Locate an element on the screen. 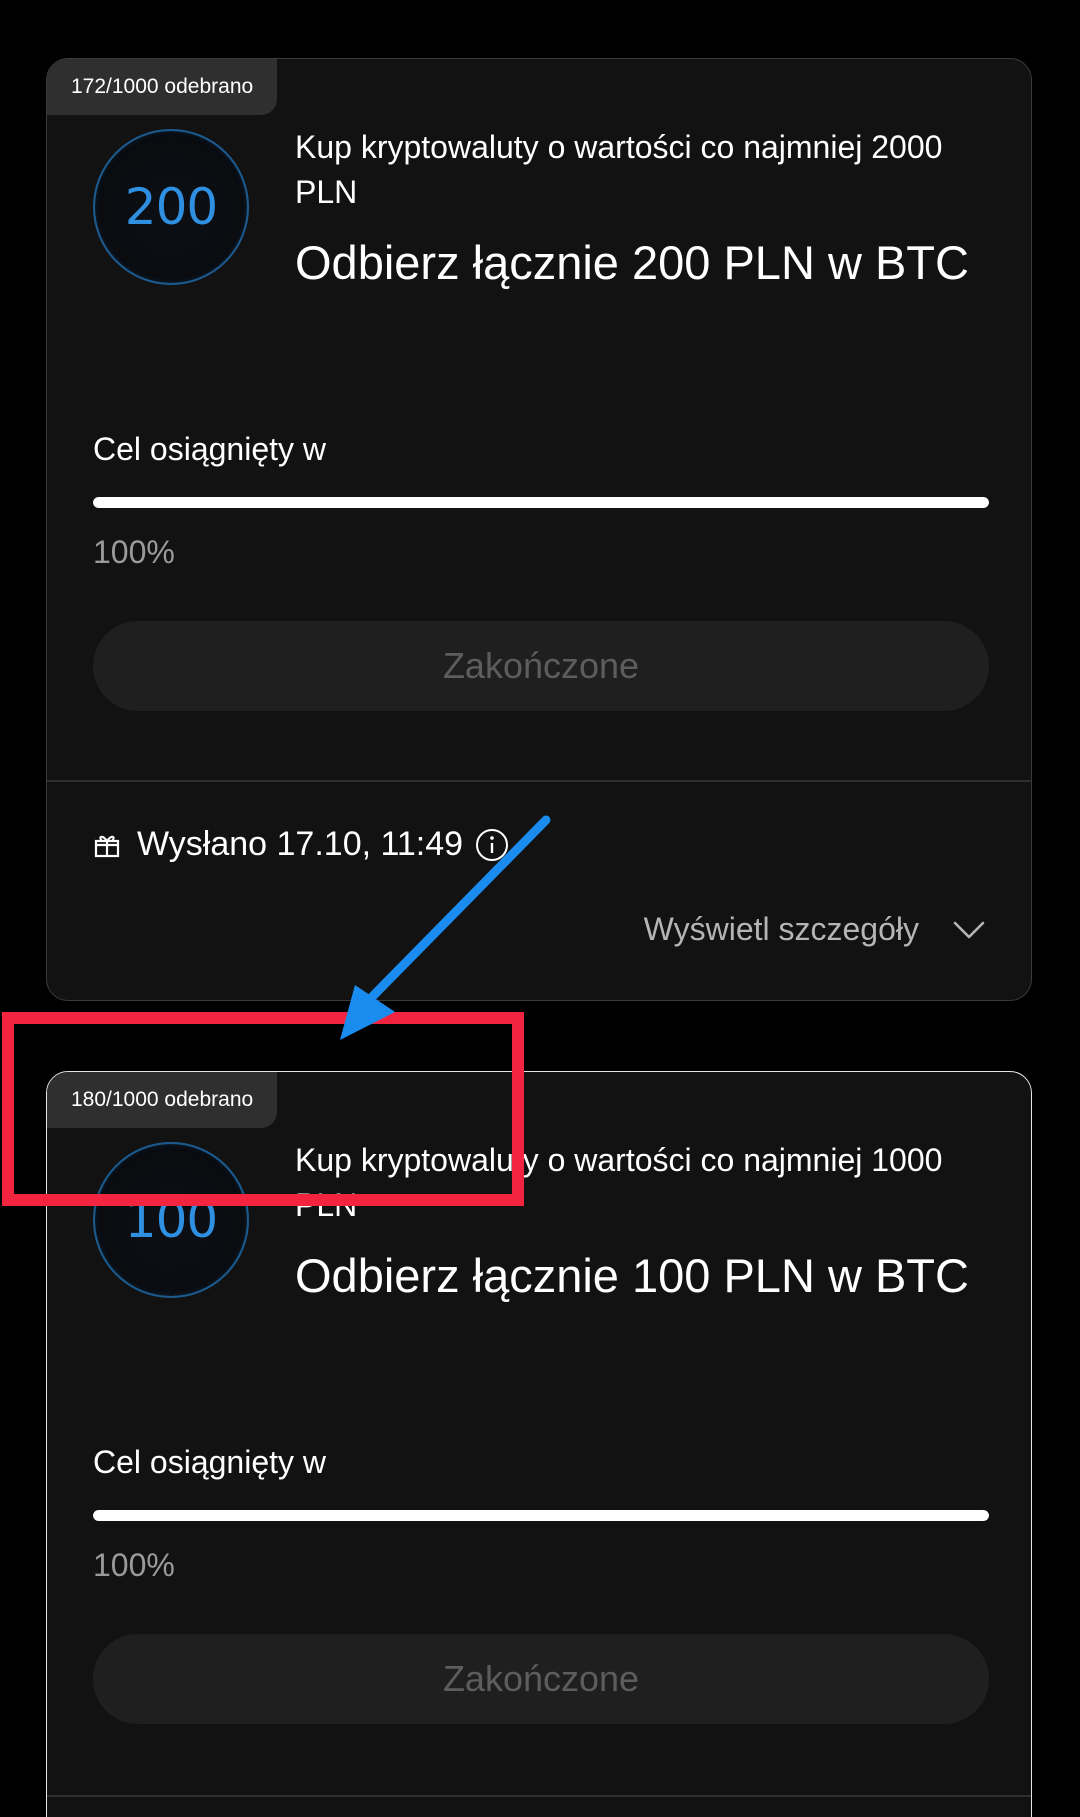 Image resolution: width=1080 pixels, height=1817 pixels. view-details-link: Wyświetl szczegóły is located at coordinates (814, 929).